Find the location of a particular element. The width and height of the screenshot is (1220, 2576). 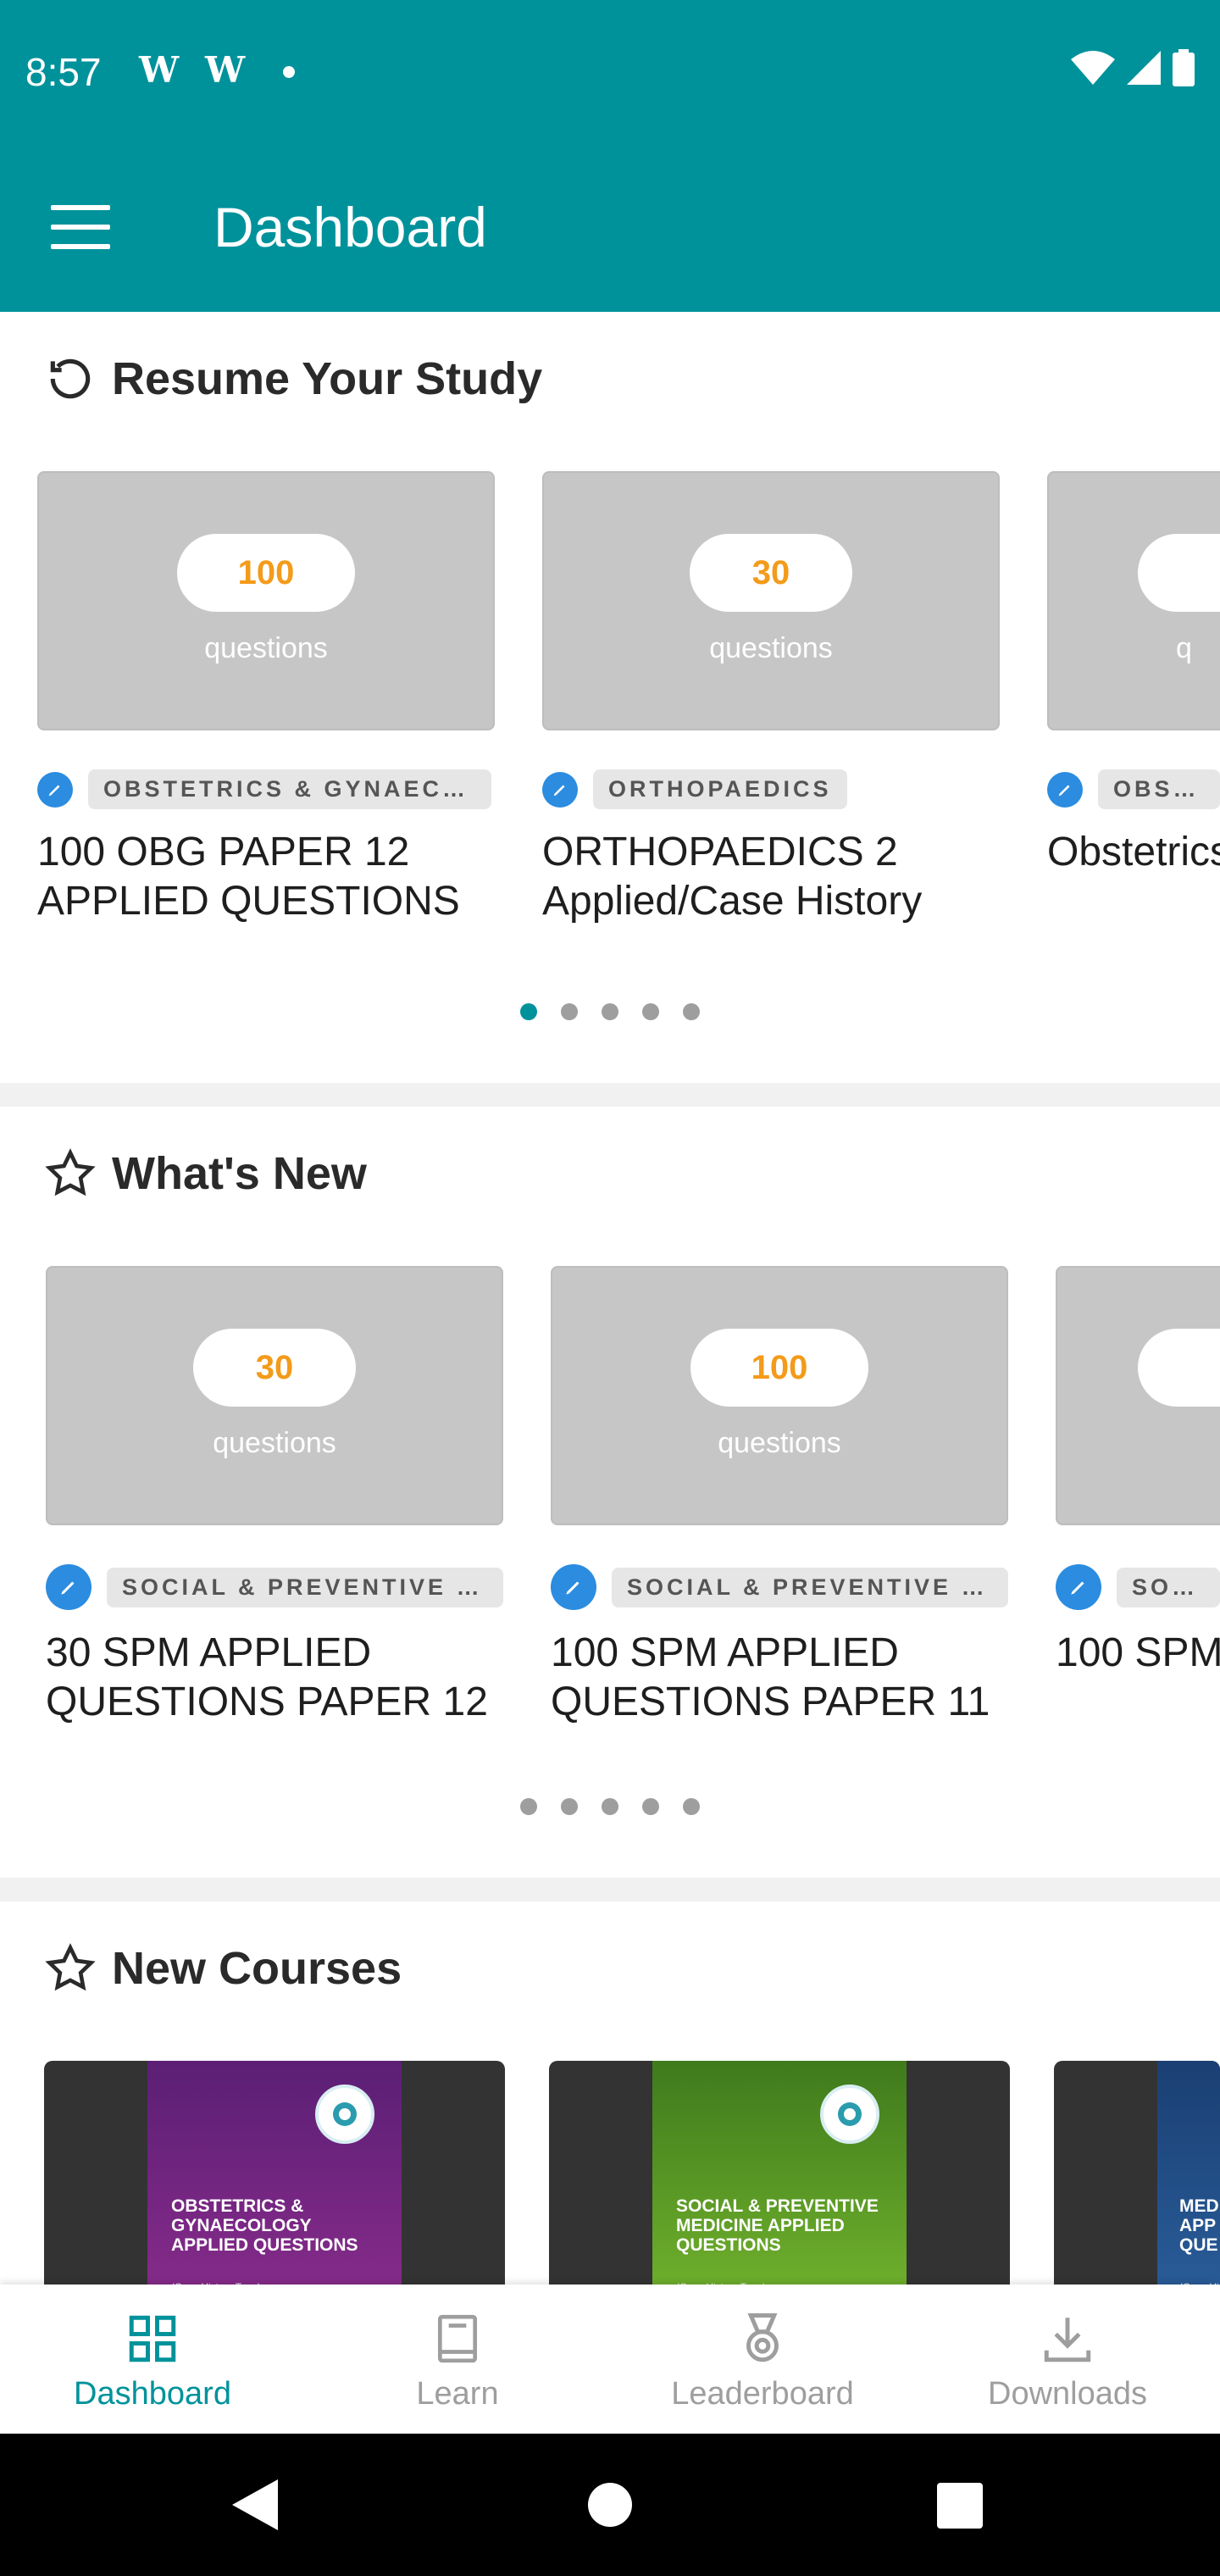

study-card: q OBSTETRI Obstetrics & Gynaecol is located at coordinates (1133, 674).